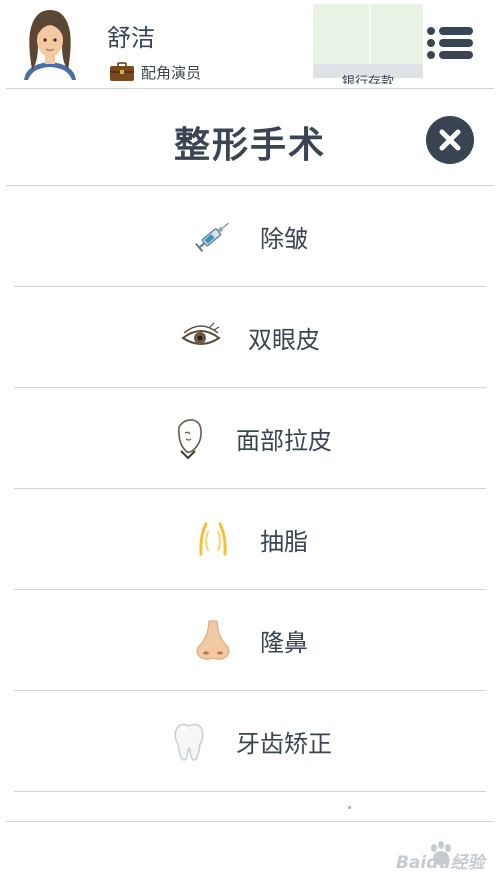 The image size is (500, 889). I want to click on ad-banner: 银行存款, so click(368, 44).